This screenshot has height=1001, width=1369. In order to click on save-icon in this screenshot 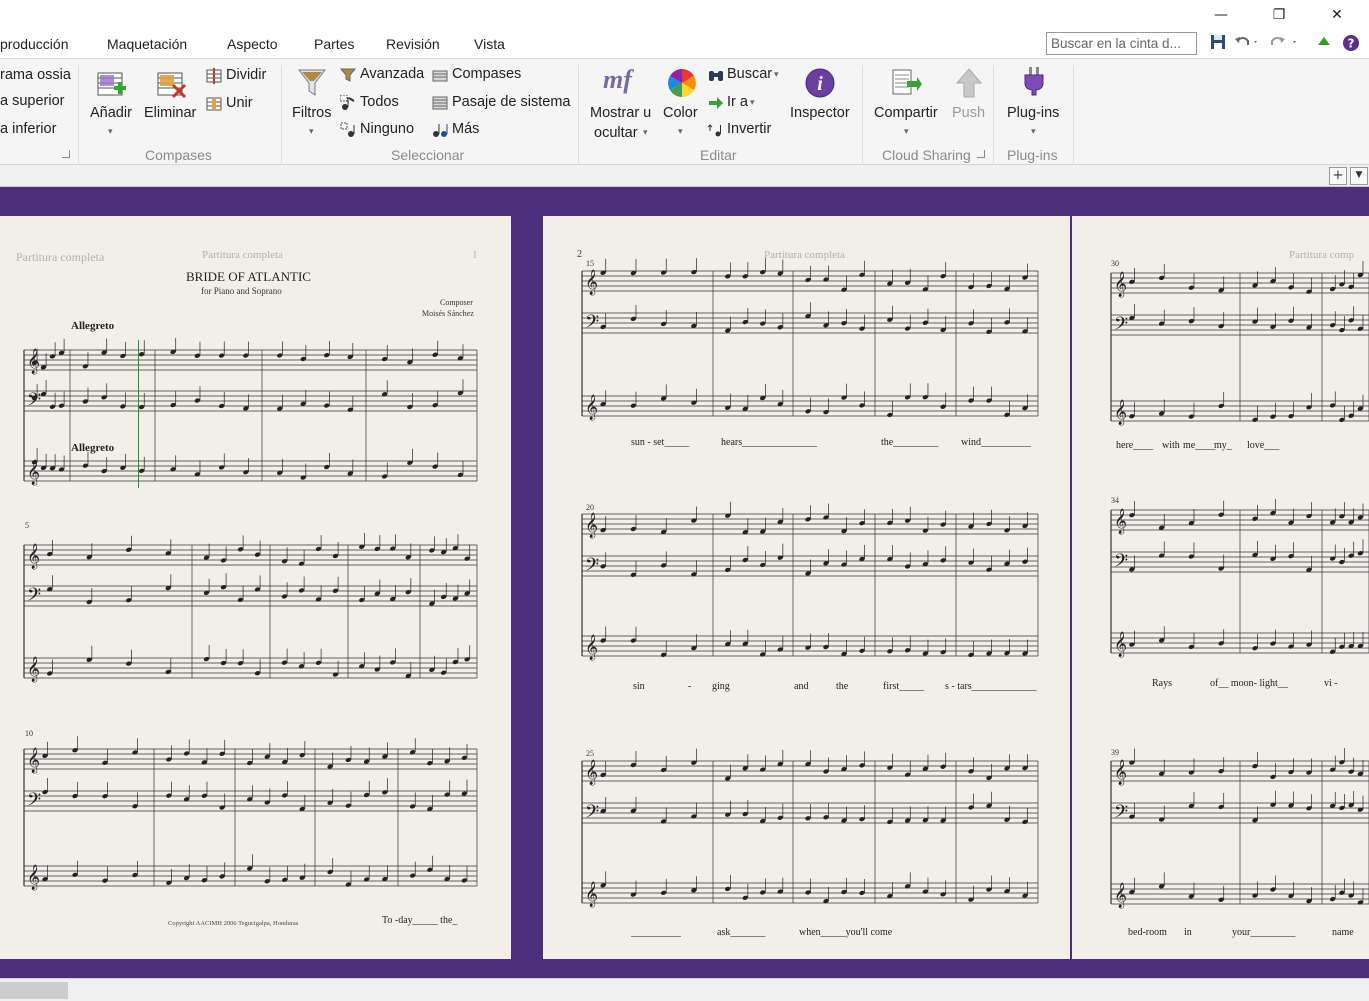, I will do `click(1218, 43)`.